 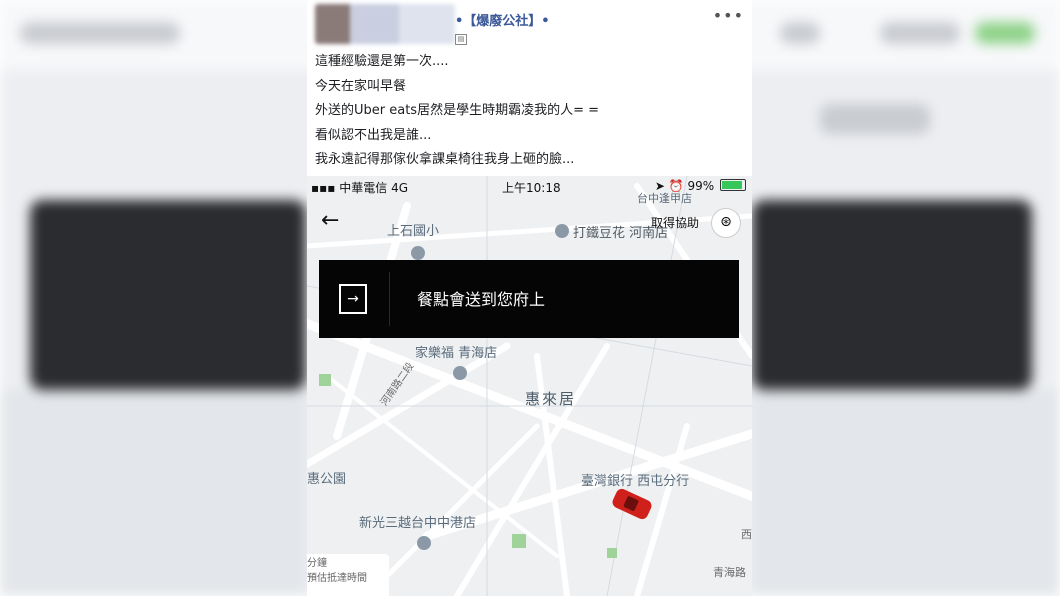 I want to click on map-label: 家樂福 青海店, so click(x=456, y=353).